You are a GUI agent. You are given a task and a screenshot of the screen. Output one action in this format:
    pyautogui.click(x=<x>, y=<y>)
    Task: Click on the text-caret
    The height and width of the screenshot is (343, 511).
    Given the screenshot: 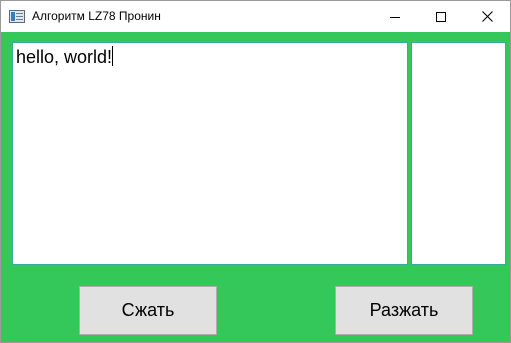 What is the action you would take?
    pyautogui.click(x=113, y=56)
    